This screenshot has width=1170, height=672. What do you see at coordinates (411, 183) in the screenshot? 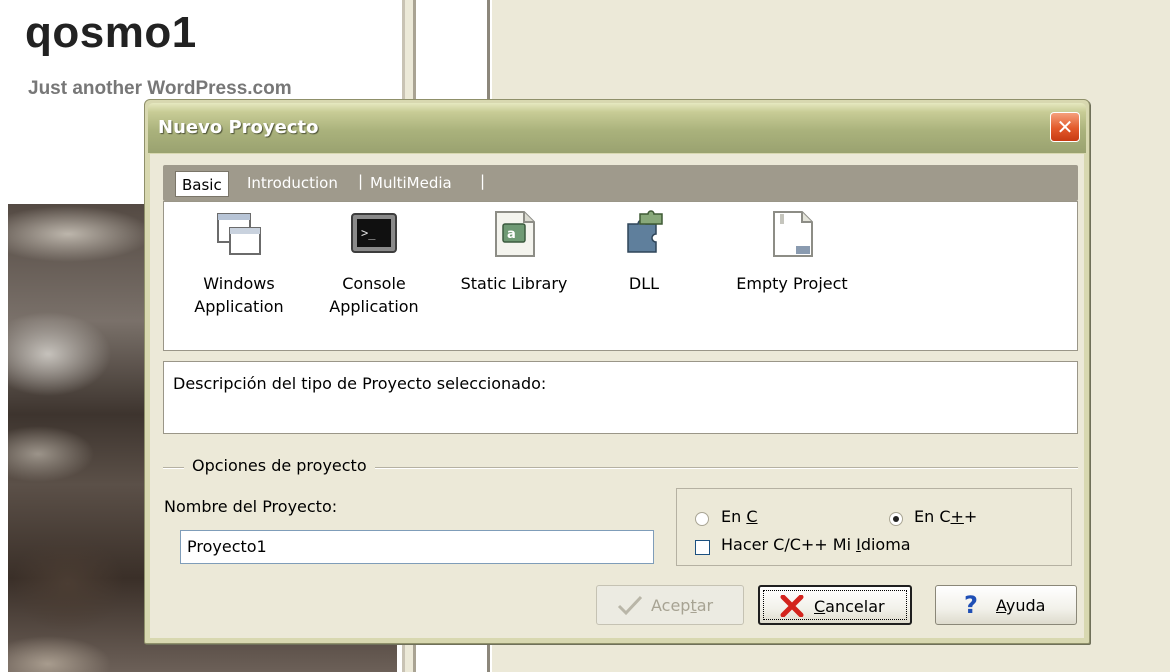
I see `tab-multimedia: MultiMedia` at bounding box center [411, 183].